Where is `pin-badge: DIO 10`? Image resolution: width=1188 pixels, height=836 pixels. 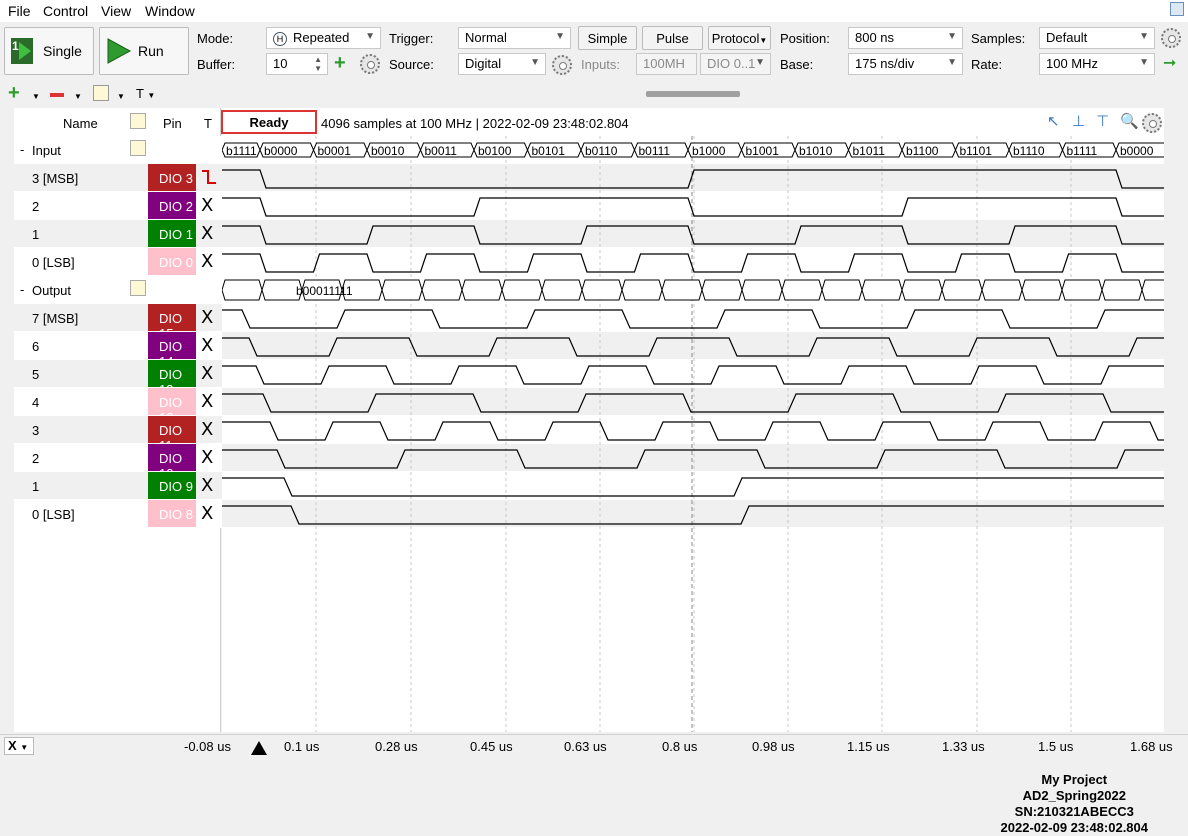
pin-badge: DIO 10 is located at coordinates (172, 462).